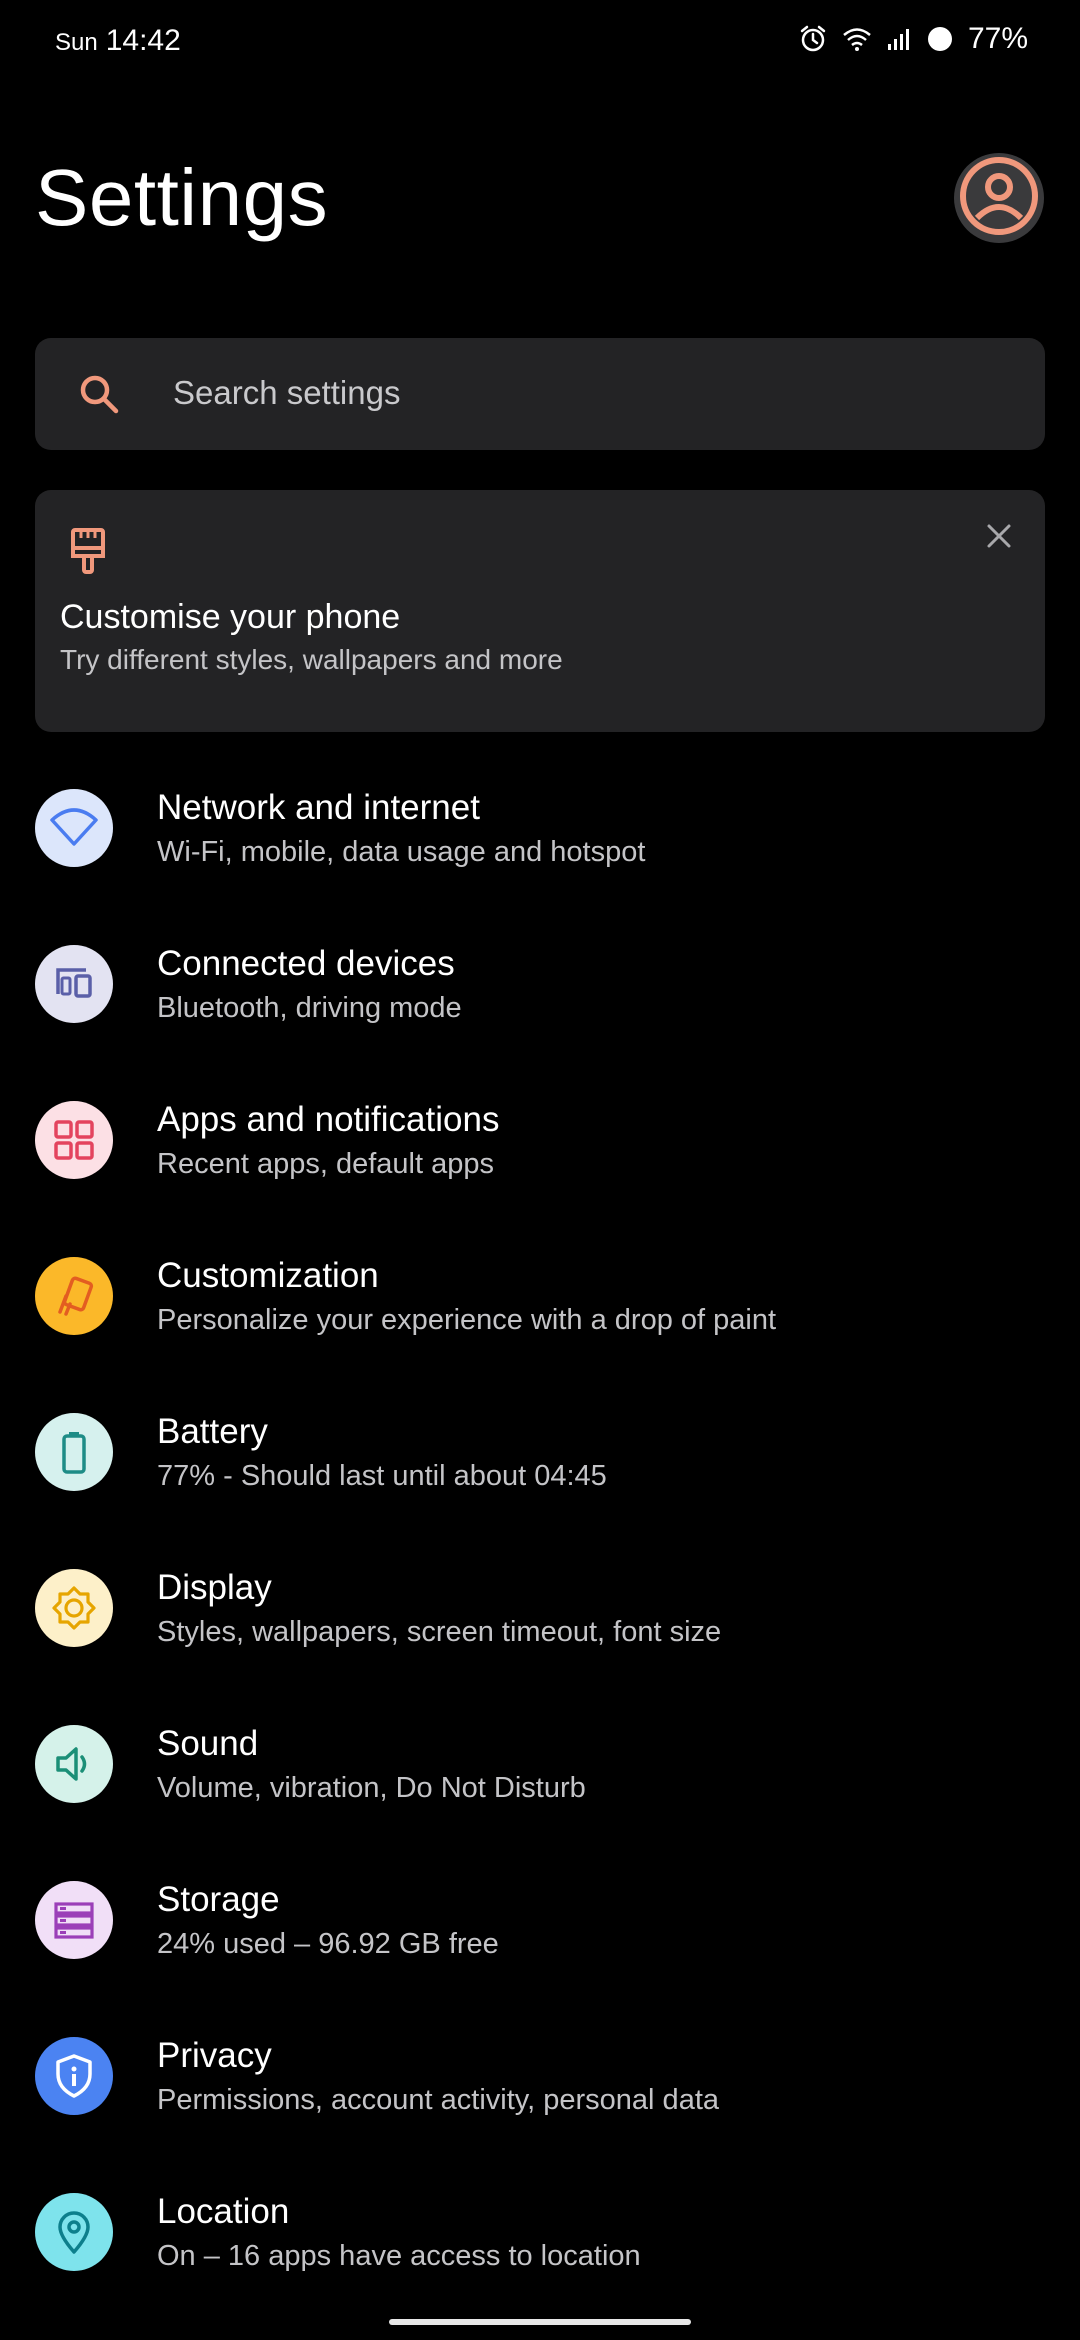 Image resolution: width=1080 pixels, height=2340 pixels. I want to click on devices-icon, so click(74, 984).